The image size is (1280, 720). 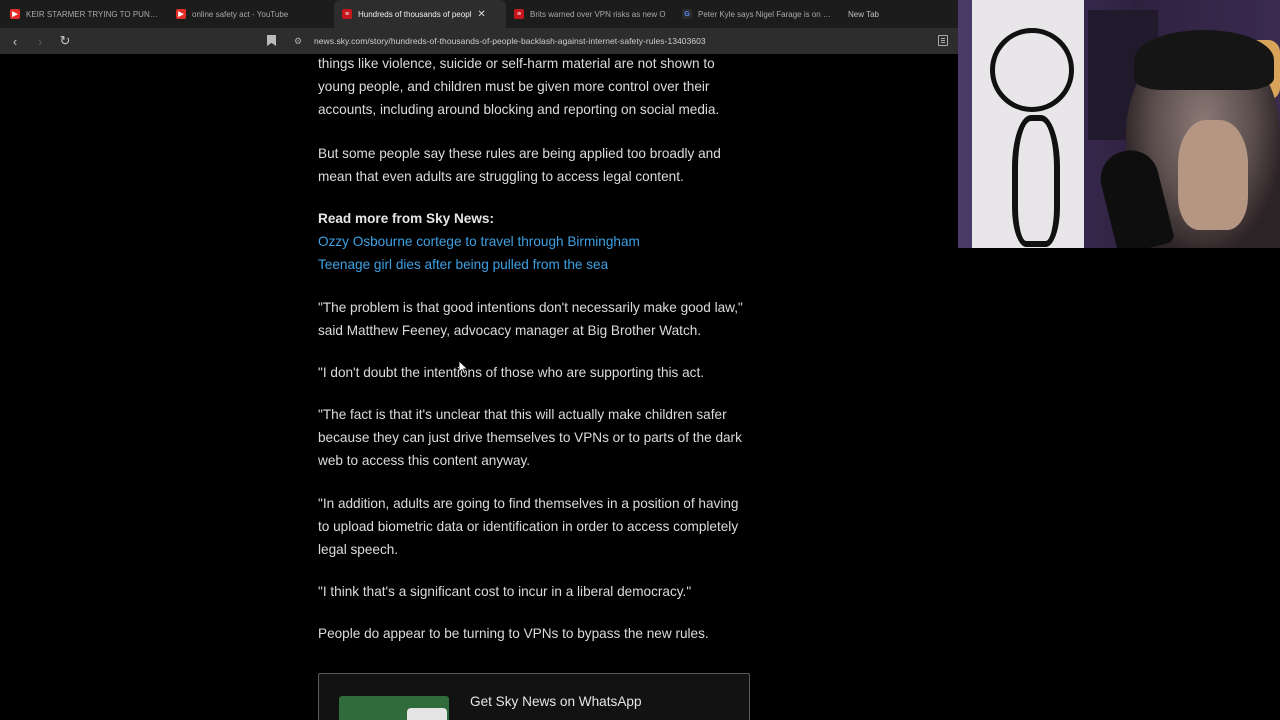 What do you see at coordinates (598, 14) in the screenshot?
I see `tab-title: Brits warned over VPN risks as new O` at bounding box center [598, 14].